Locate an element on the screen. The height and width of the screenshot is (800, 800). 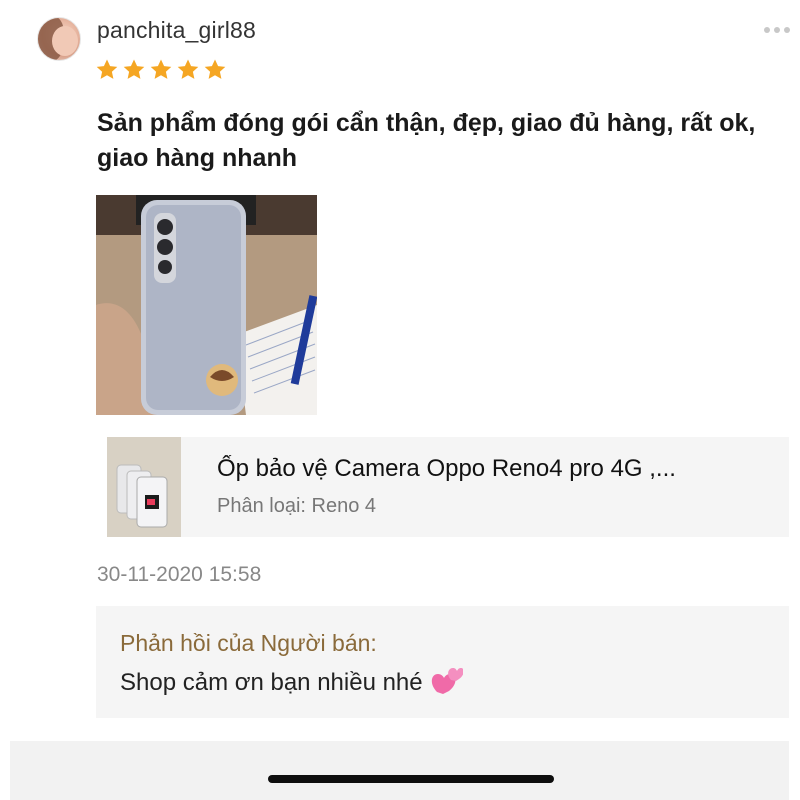
review-date: 30-11-2020 15:58 is located at coordinates (179, 574).